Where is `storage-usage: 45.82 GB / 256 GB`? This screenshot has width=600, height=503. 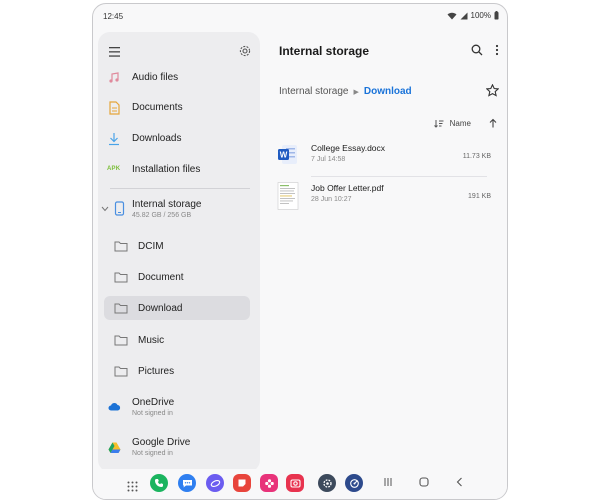
storage-usage: 45.82 GB / 256 GB is located at coordinates (162, 215).